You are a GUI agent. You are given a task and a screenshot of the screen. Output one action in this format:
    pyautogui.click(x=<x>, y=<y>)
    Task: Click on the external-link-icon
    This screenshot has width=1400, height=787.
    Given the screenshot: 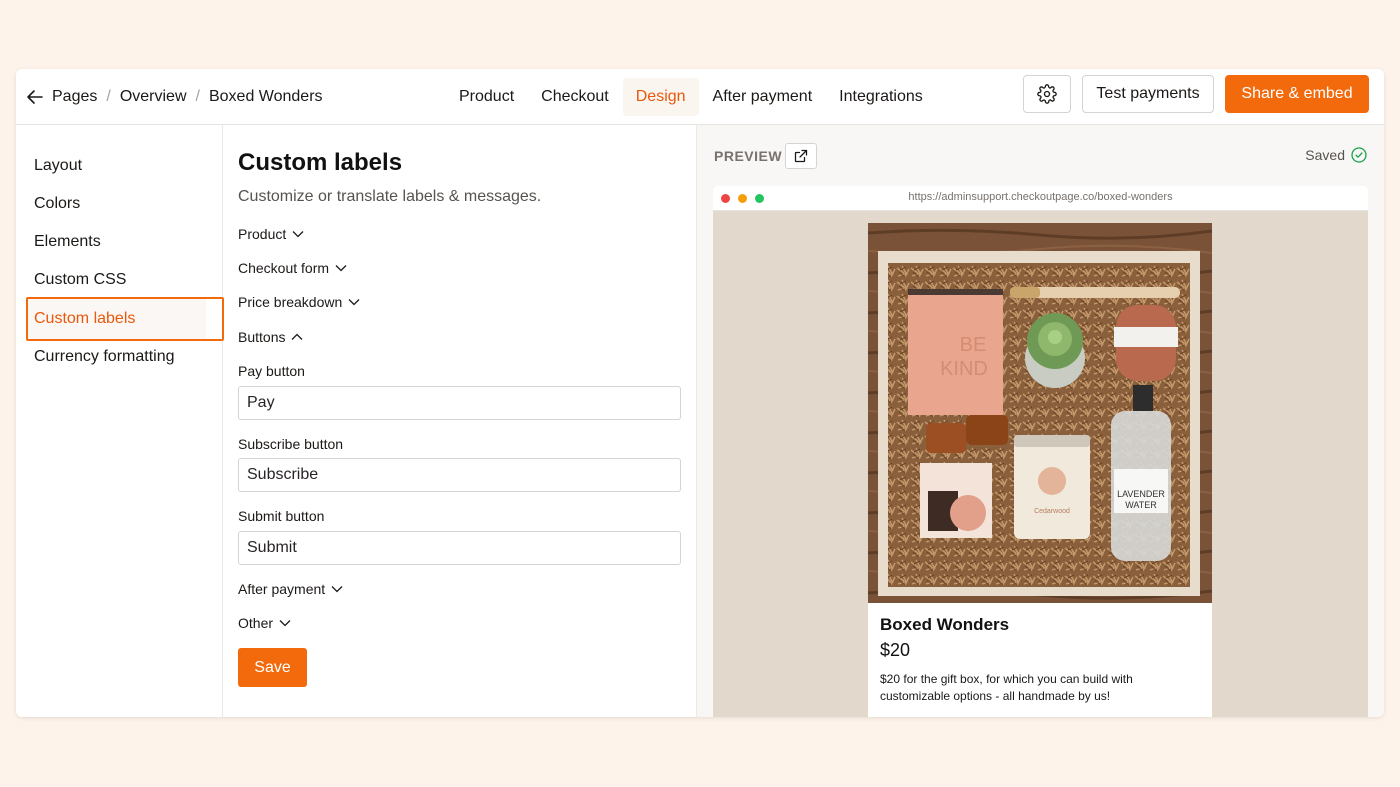 What is the action you would take?
    pyautogui.click(x=801, y=156)
    